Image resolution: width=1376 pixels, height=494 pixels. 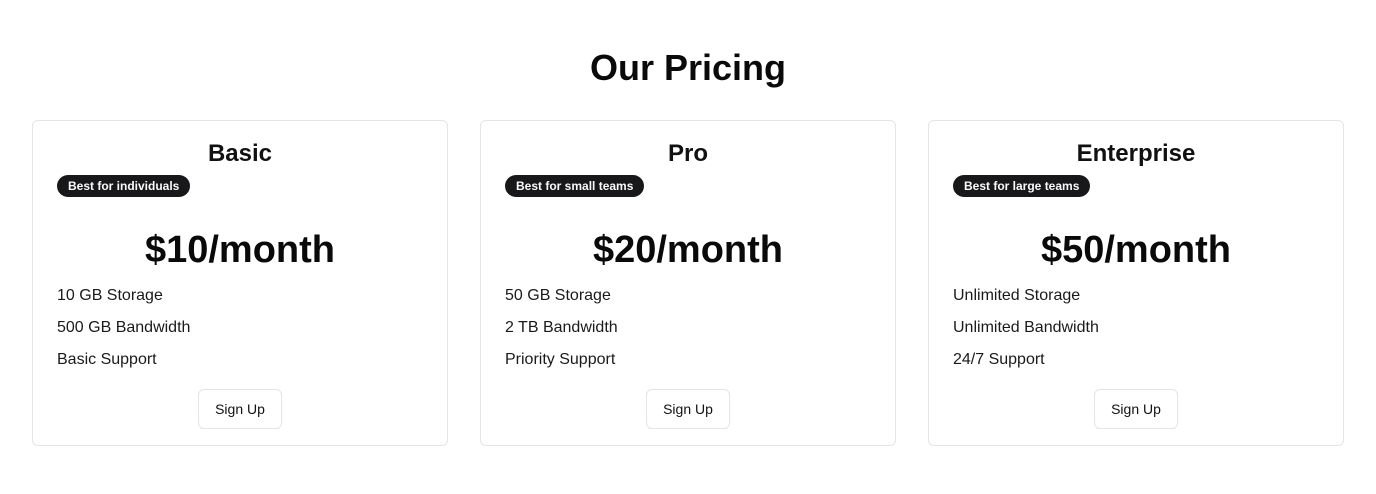 What do you see at coordinates (558, 295) in the screenshot?
I see `feature-item: 50 GB Storage` at bounding box center [558, 295].